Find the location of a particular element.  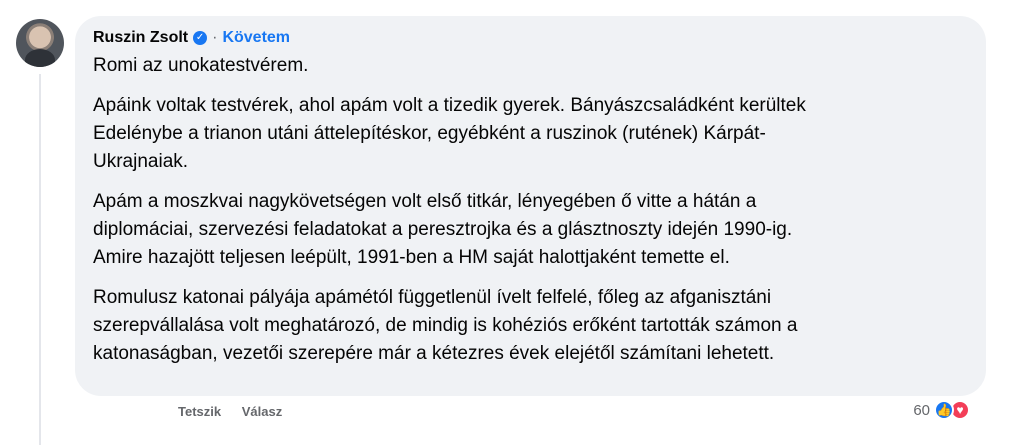

reaction-count: 60 is located at coordinates (921, 410).